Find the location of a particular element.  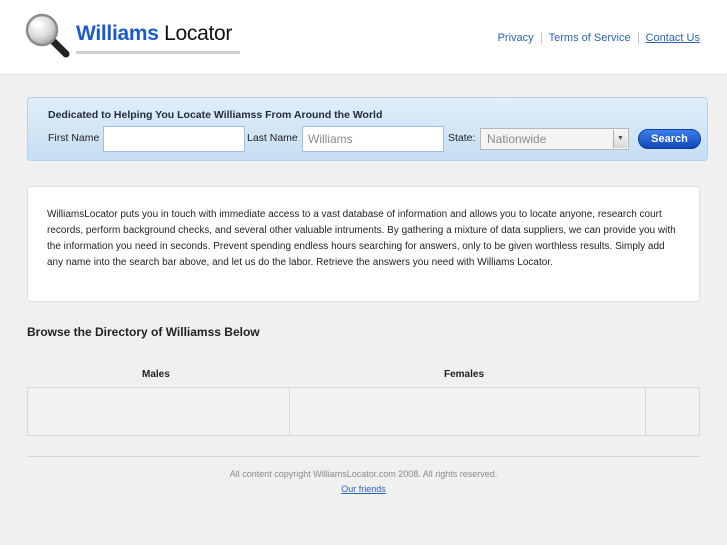

chevron-down-icon: ▼ is located at coordinates (620, 139).